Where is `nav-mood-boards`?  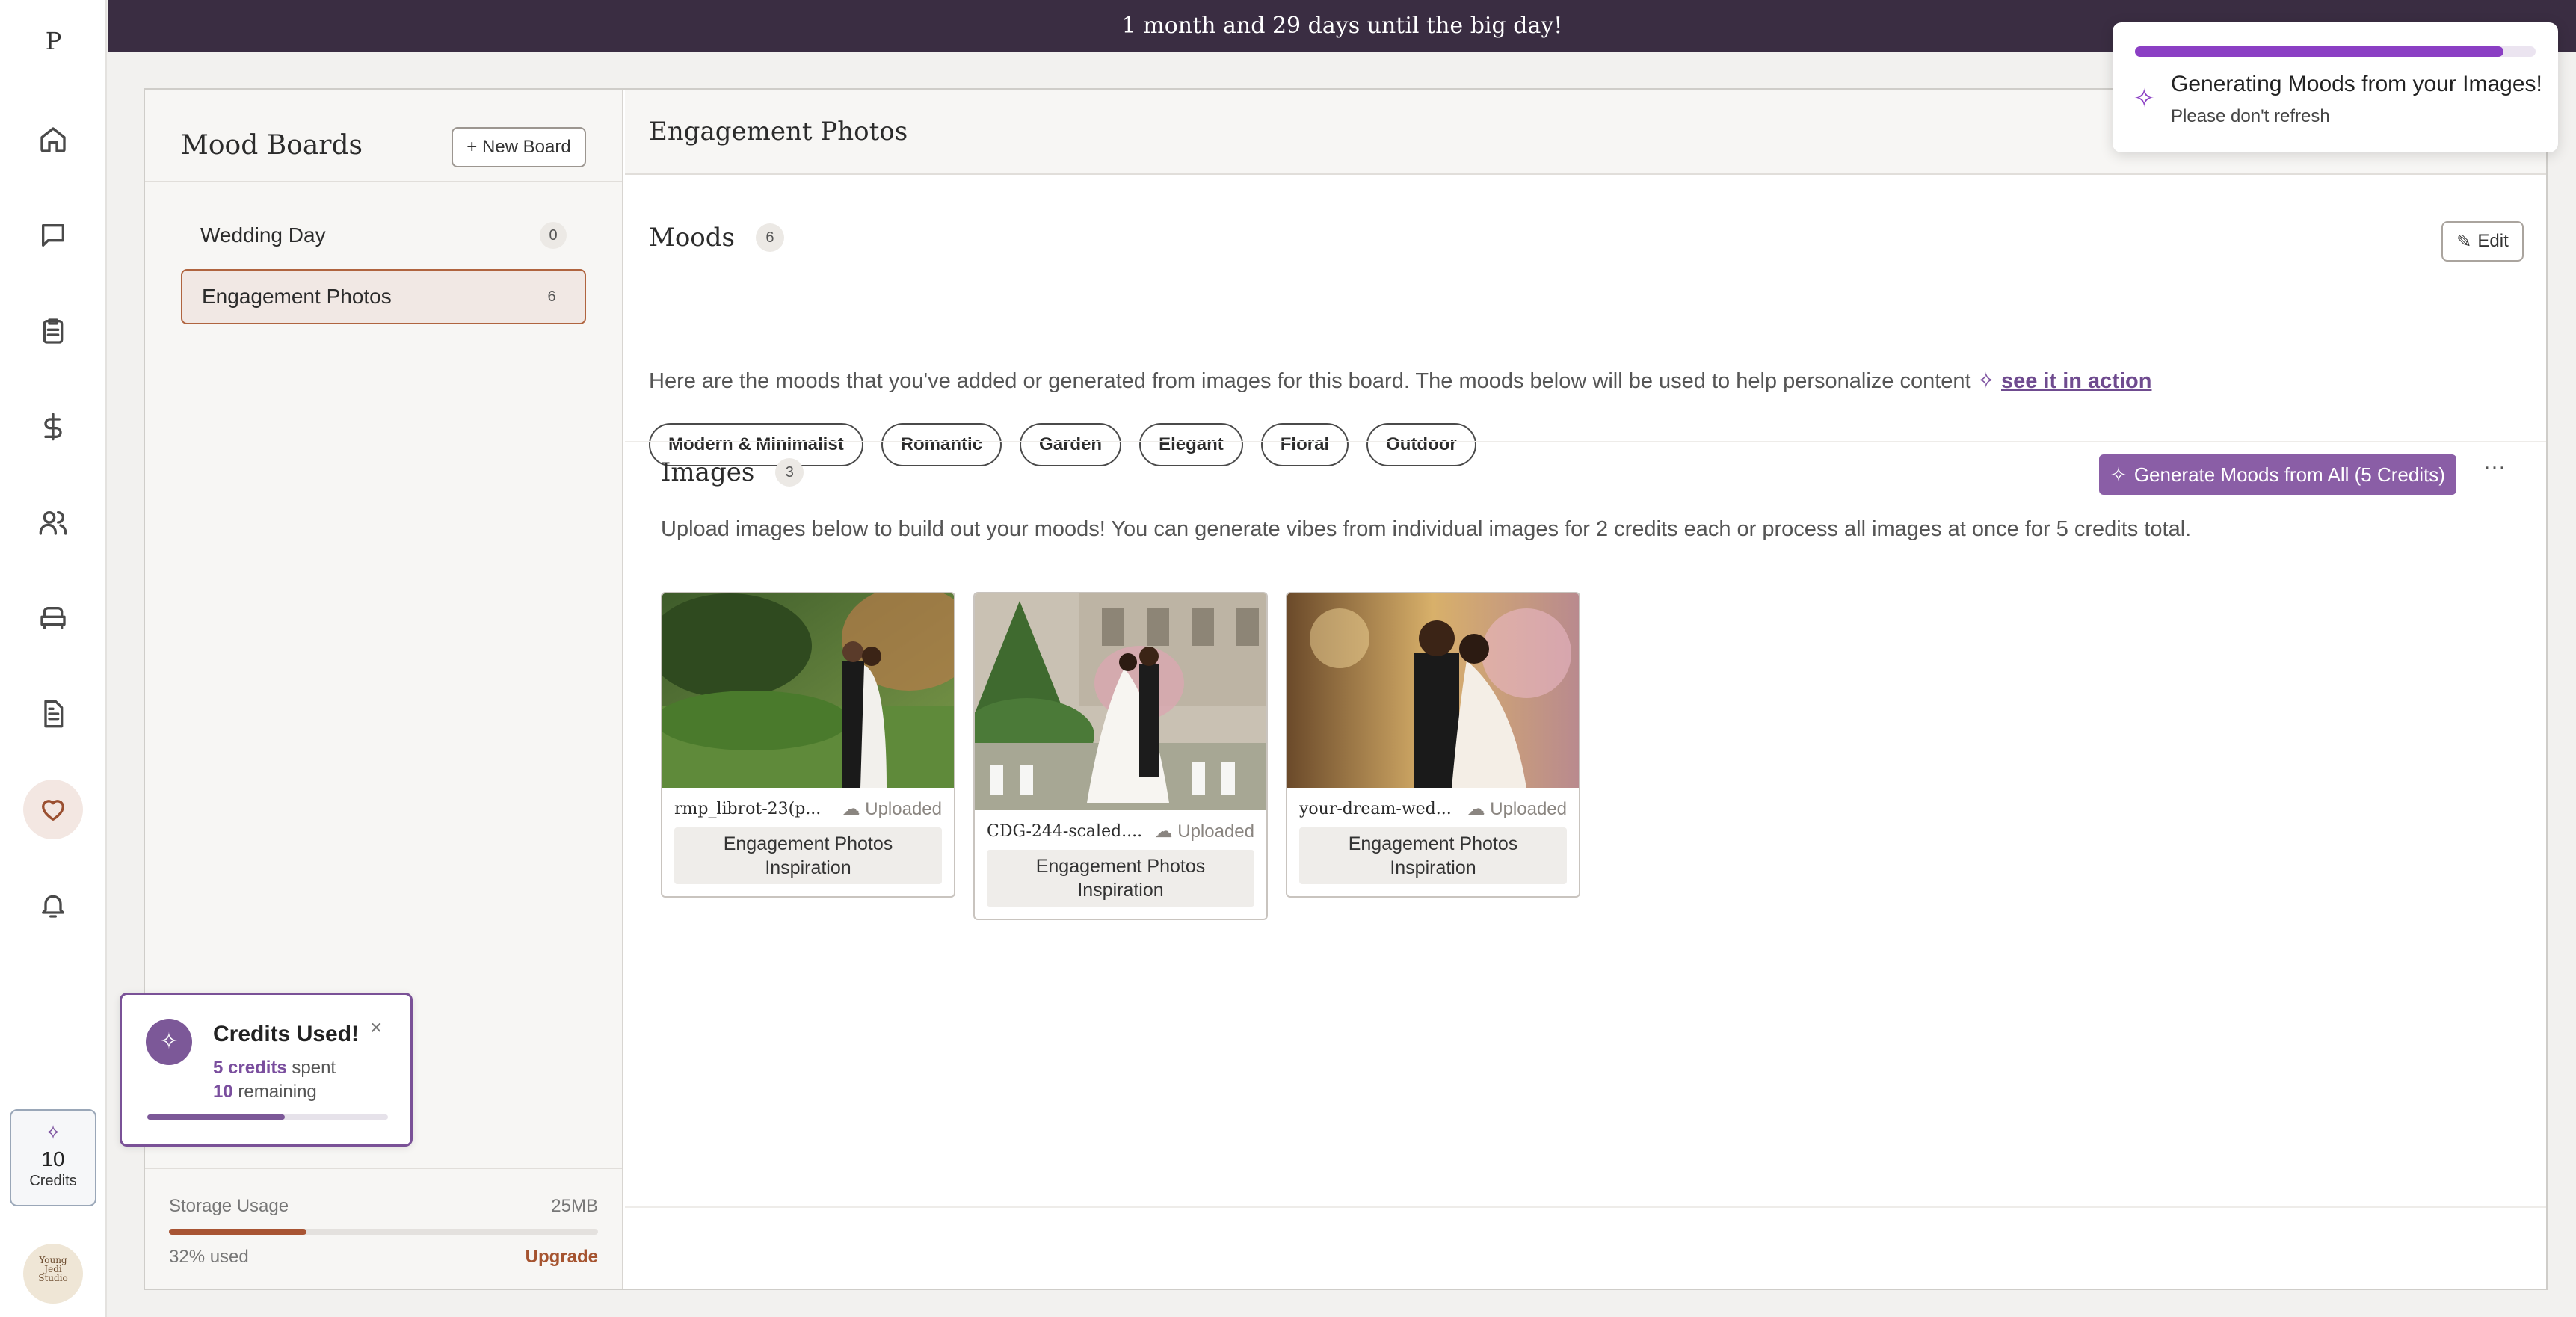 nav-mood-boards is located at coordinates (53, 809).